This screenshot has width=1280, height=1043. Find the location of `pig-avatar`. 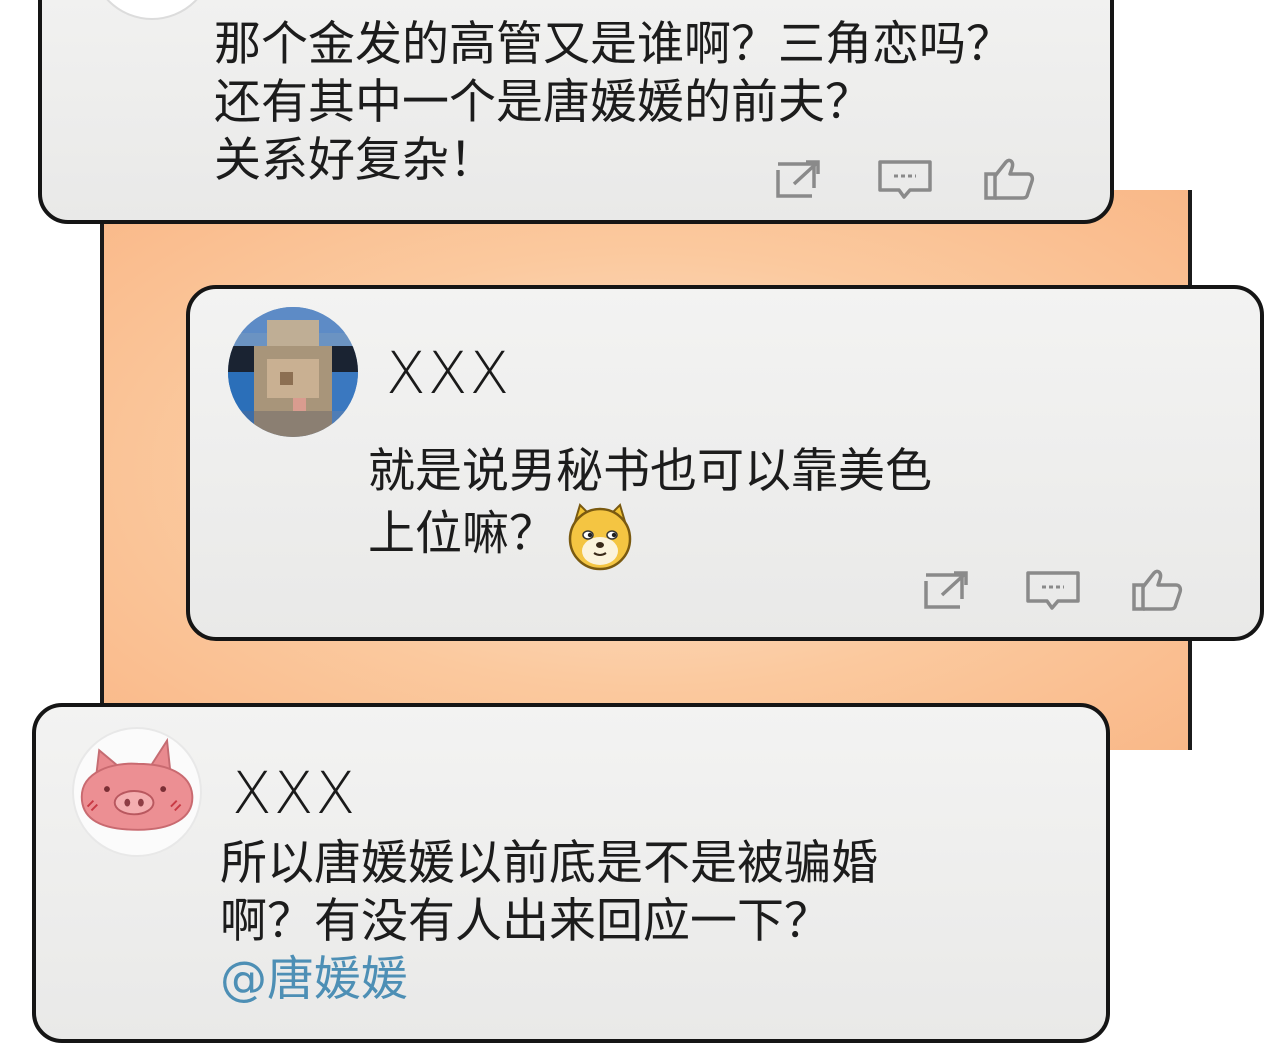

pig-avatar is located at coordinates (137, 792).